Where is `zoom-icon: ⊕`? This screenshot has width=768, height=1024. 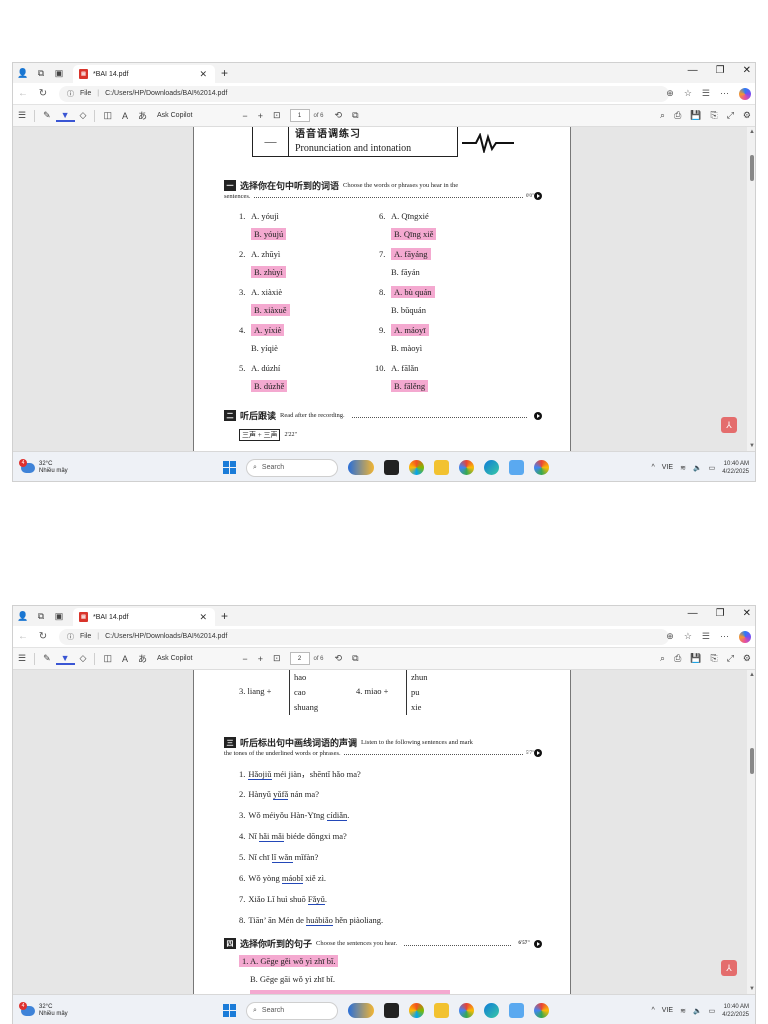 zoom-icon: ⊕ is located at coordinates (670, 93).